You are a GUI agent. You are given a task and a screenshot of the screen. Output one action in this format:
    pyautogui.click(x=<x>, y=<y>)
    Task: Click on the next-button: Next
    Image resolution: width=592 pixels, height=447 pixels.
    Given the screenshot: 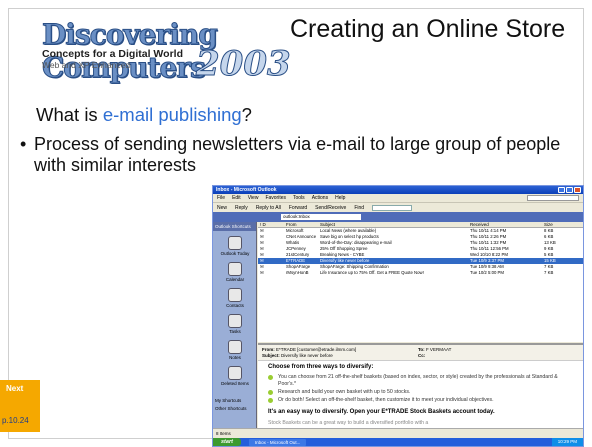 What is the action you would take?
    pyautogui.click(x=14, y=388)
    